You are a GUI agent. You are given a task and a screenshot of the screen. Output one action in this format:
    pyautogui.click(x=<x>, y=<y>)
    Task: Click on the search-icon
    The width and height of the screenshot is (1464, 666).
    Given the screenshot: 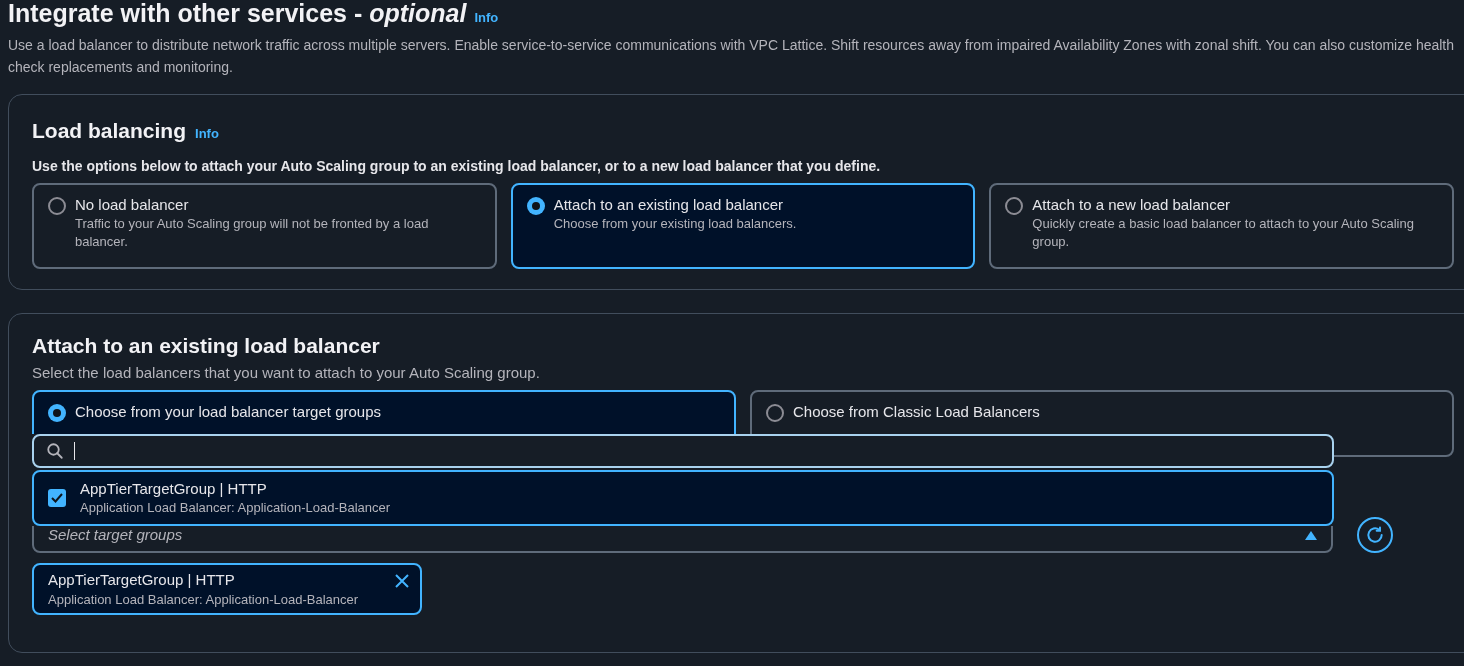 What is the action you would take?
    pyautogui.click(x=55, y=450)
    